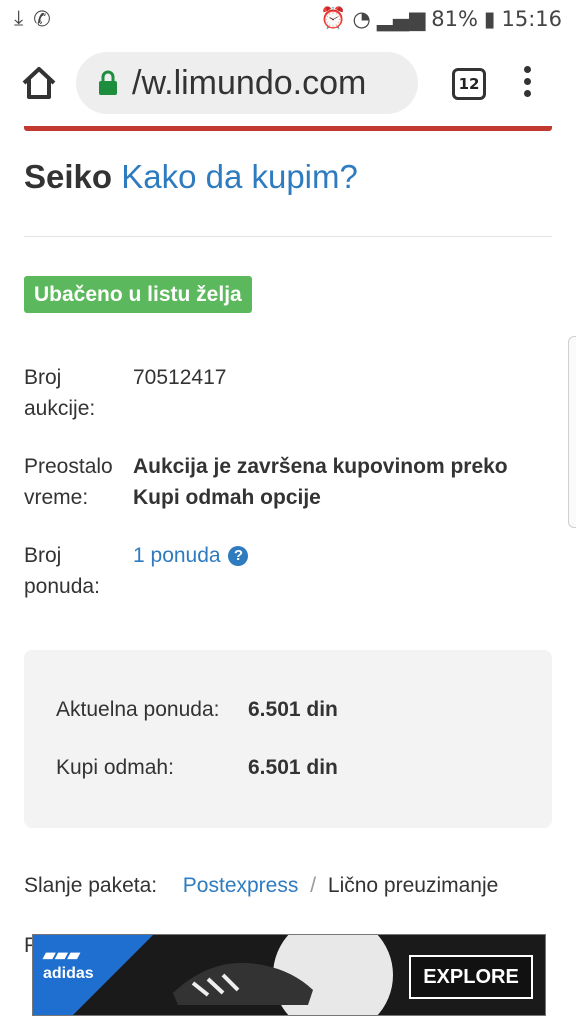 This screenshot has width=576, height=1024. I want to click on adidas-logo: ▰▰▰ adidas, so click(68, 964).